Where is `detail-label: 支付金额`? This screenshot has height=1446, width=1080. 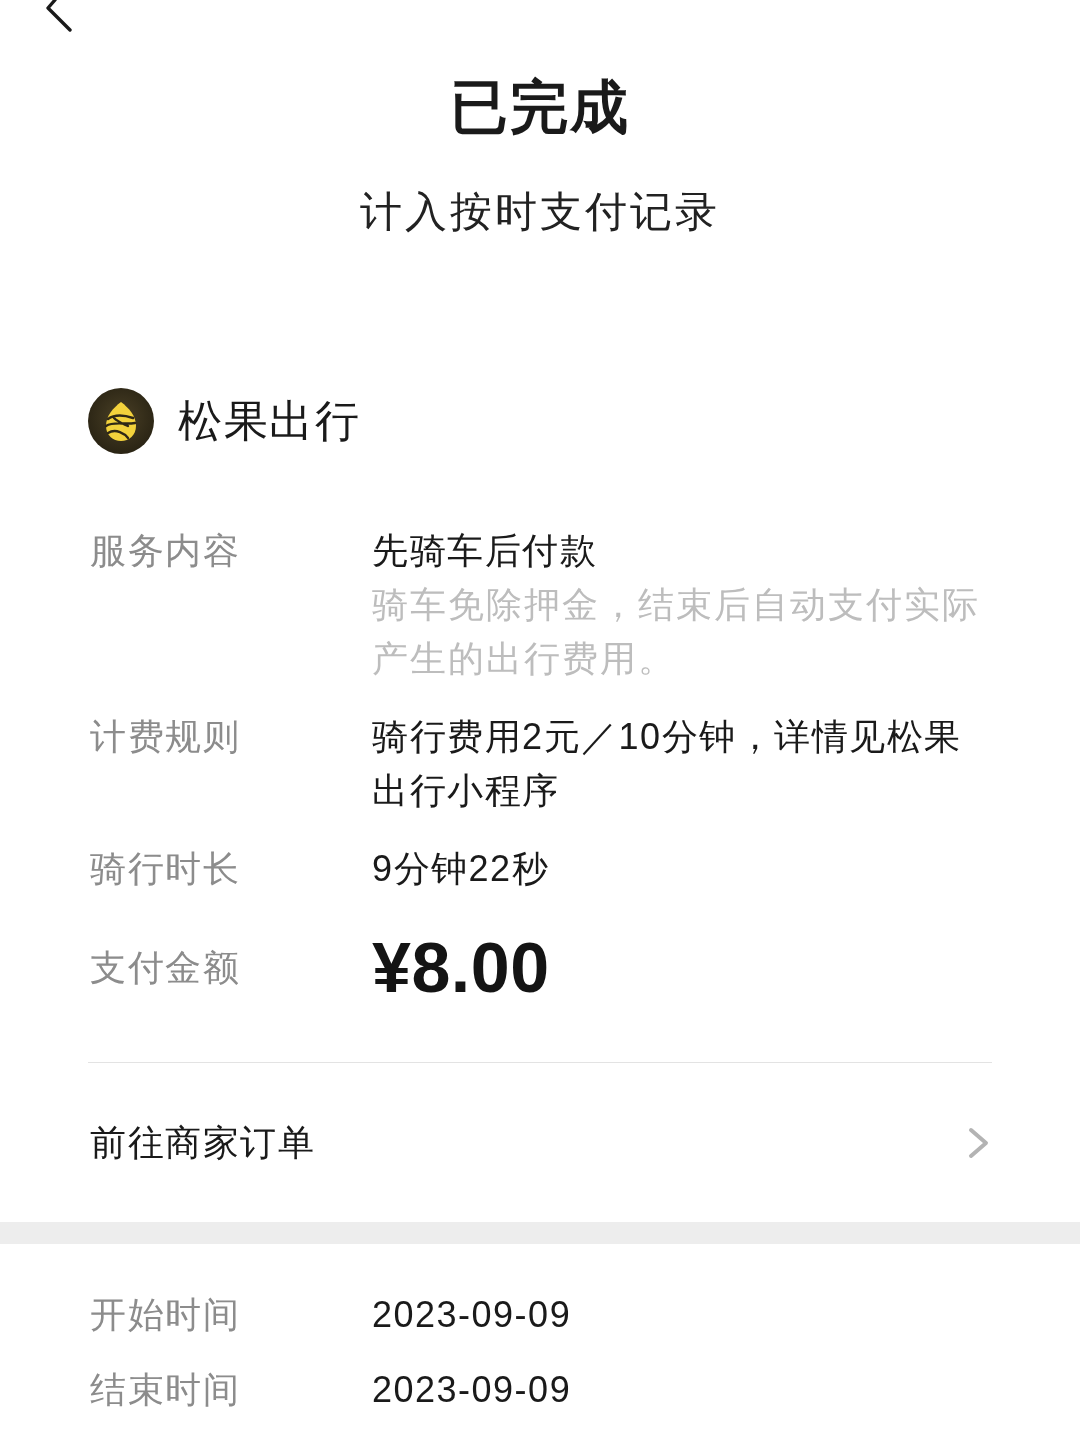 detail-label: 支付金额 is located at coordinates (165, 968).